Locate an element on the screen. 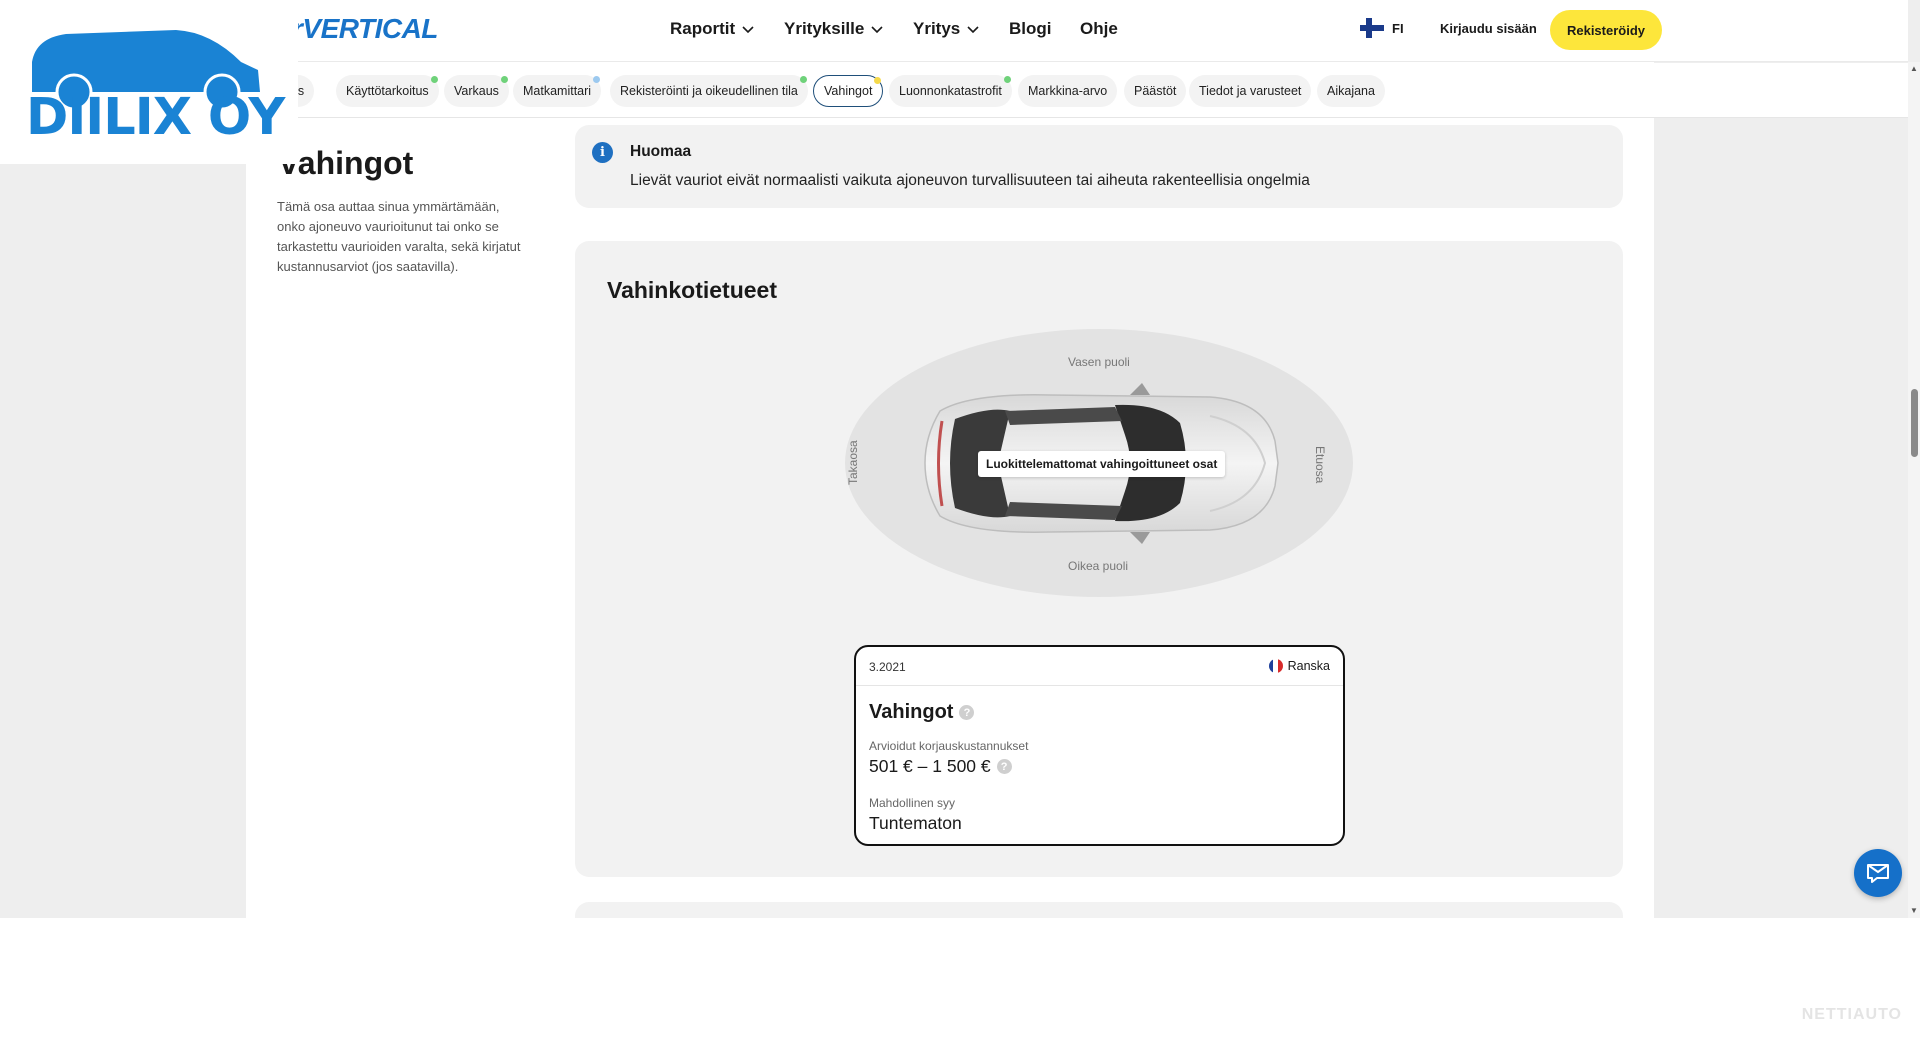 Image resolution: width=1920 pixels, height=1040 pixels. cause-value: Tuntematon is located at coordinates (915, 823).